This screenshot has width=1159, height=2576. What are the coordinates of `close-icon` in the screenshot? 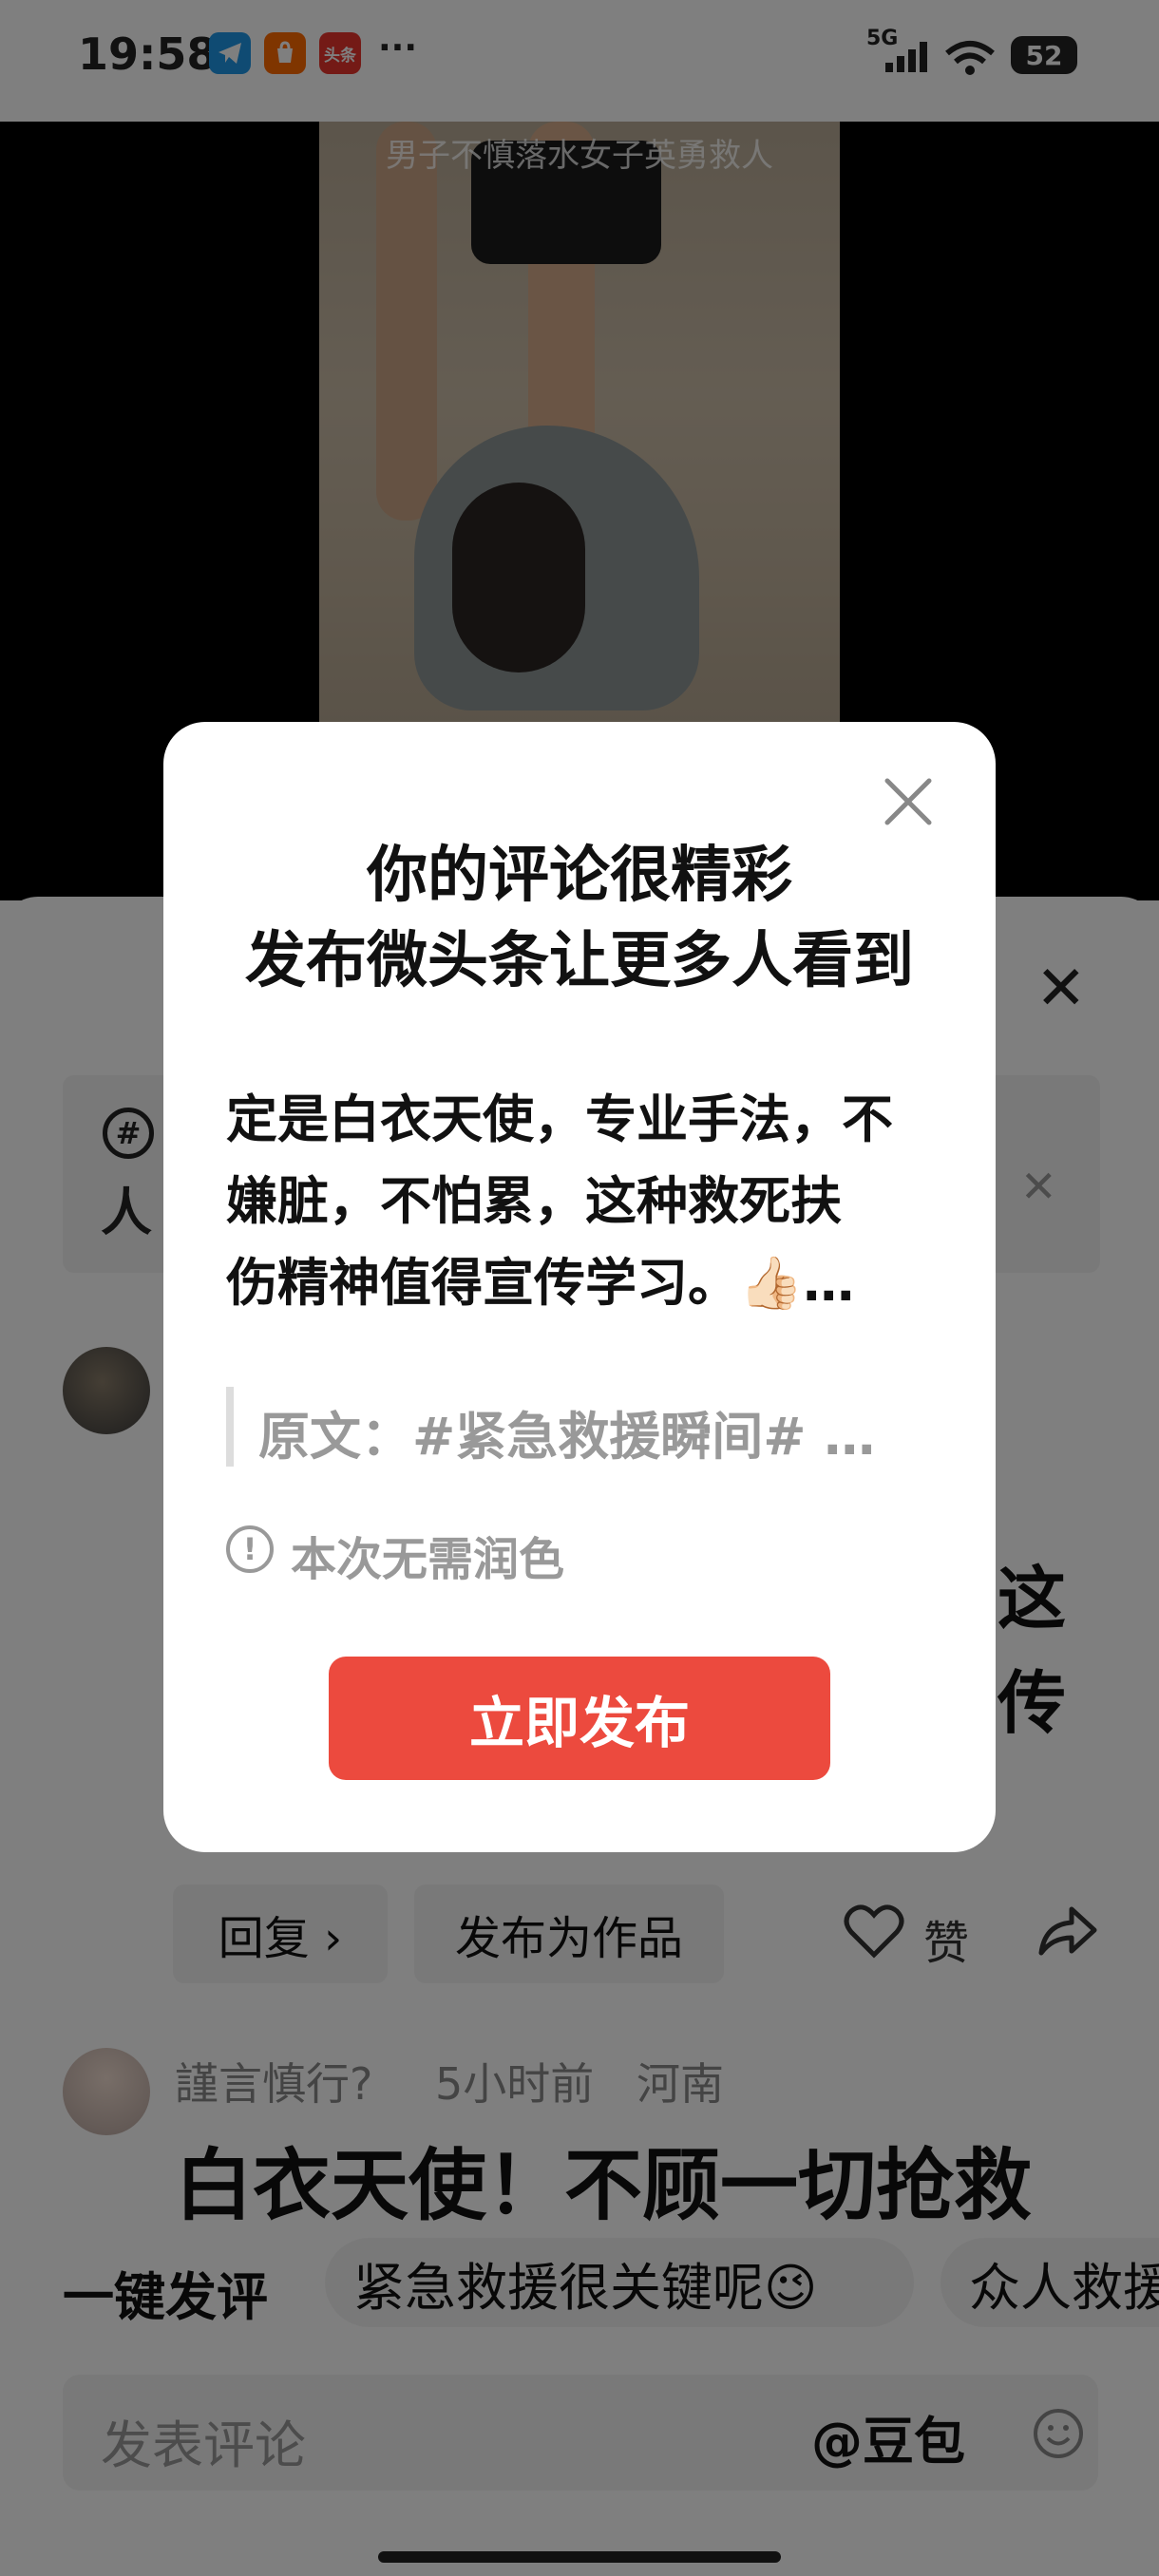 It's located at (908, 801).